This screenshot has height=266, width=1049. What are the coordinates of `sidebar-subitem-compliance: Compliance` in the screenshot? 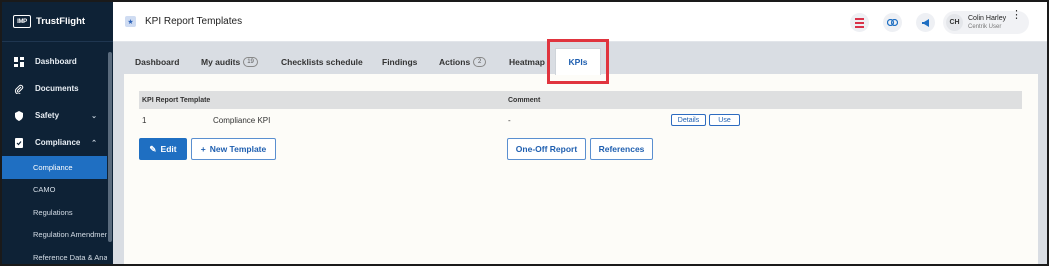 It's located at (54, 167).